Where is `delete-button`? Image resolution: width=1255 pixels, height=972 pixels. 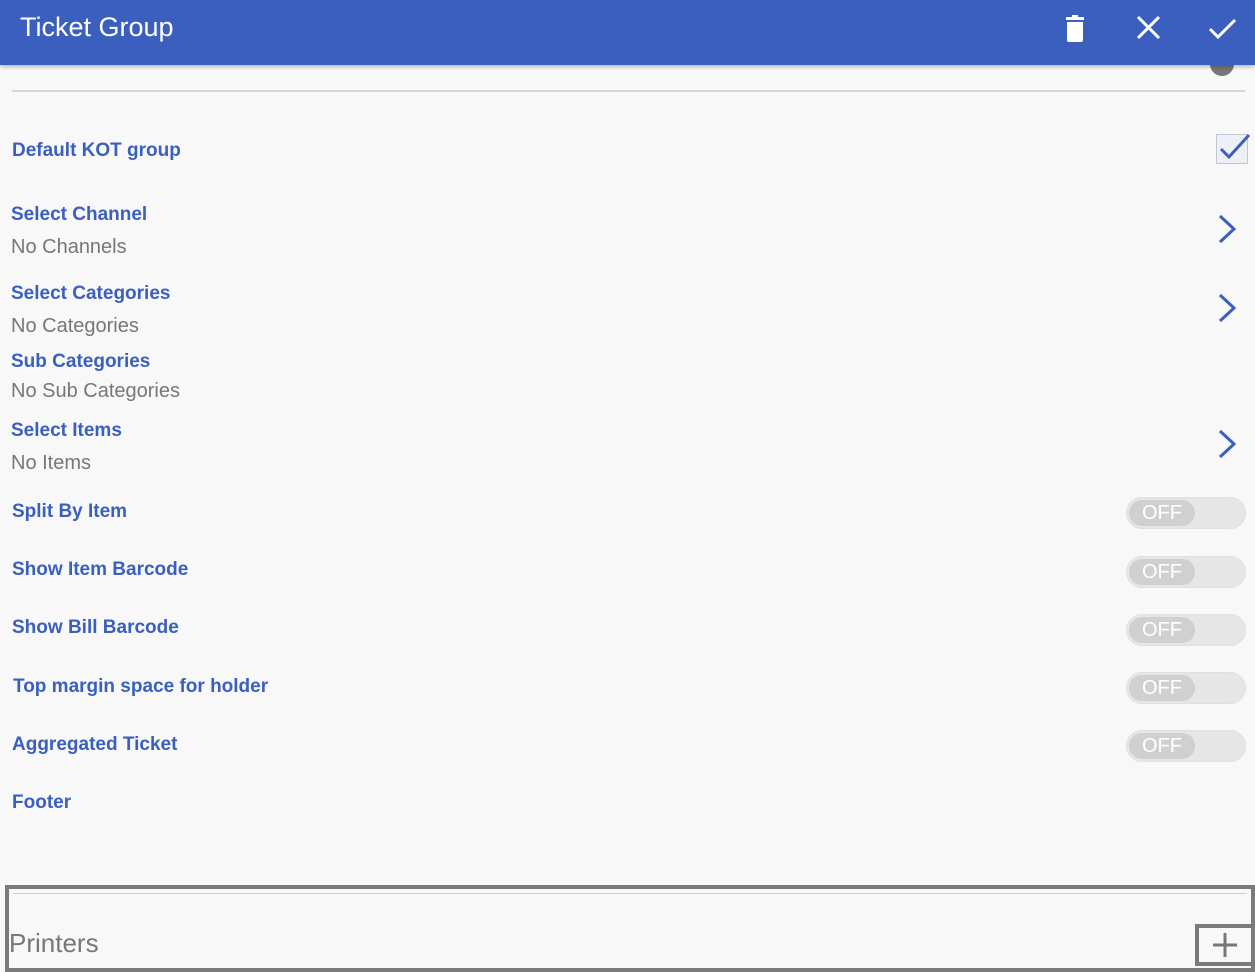 delete-button is located at coordinates (1075, 33).